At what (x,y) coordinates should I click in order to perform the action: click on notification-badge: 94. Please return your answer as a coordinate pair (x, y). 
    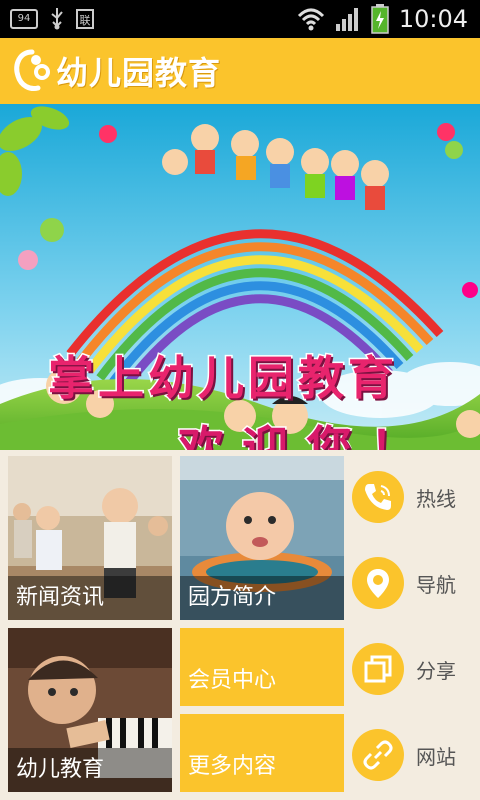
    Looking at the image, I should click on (24, 19).